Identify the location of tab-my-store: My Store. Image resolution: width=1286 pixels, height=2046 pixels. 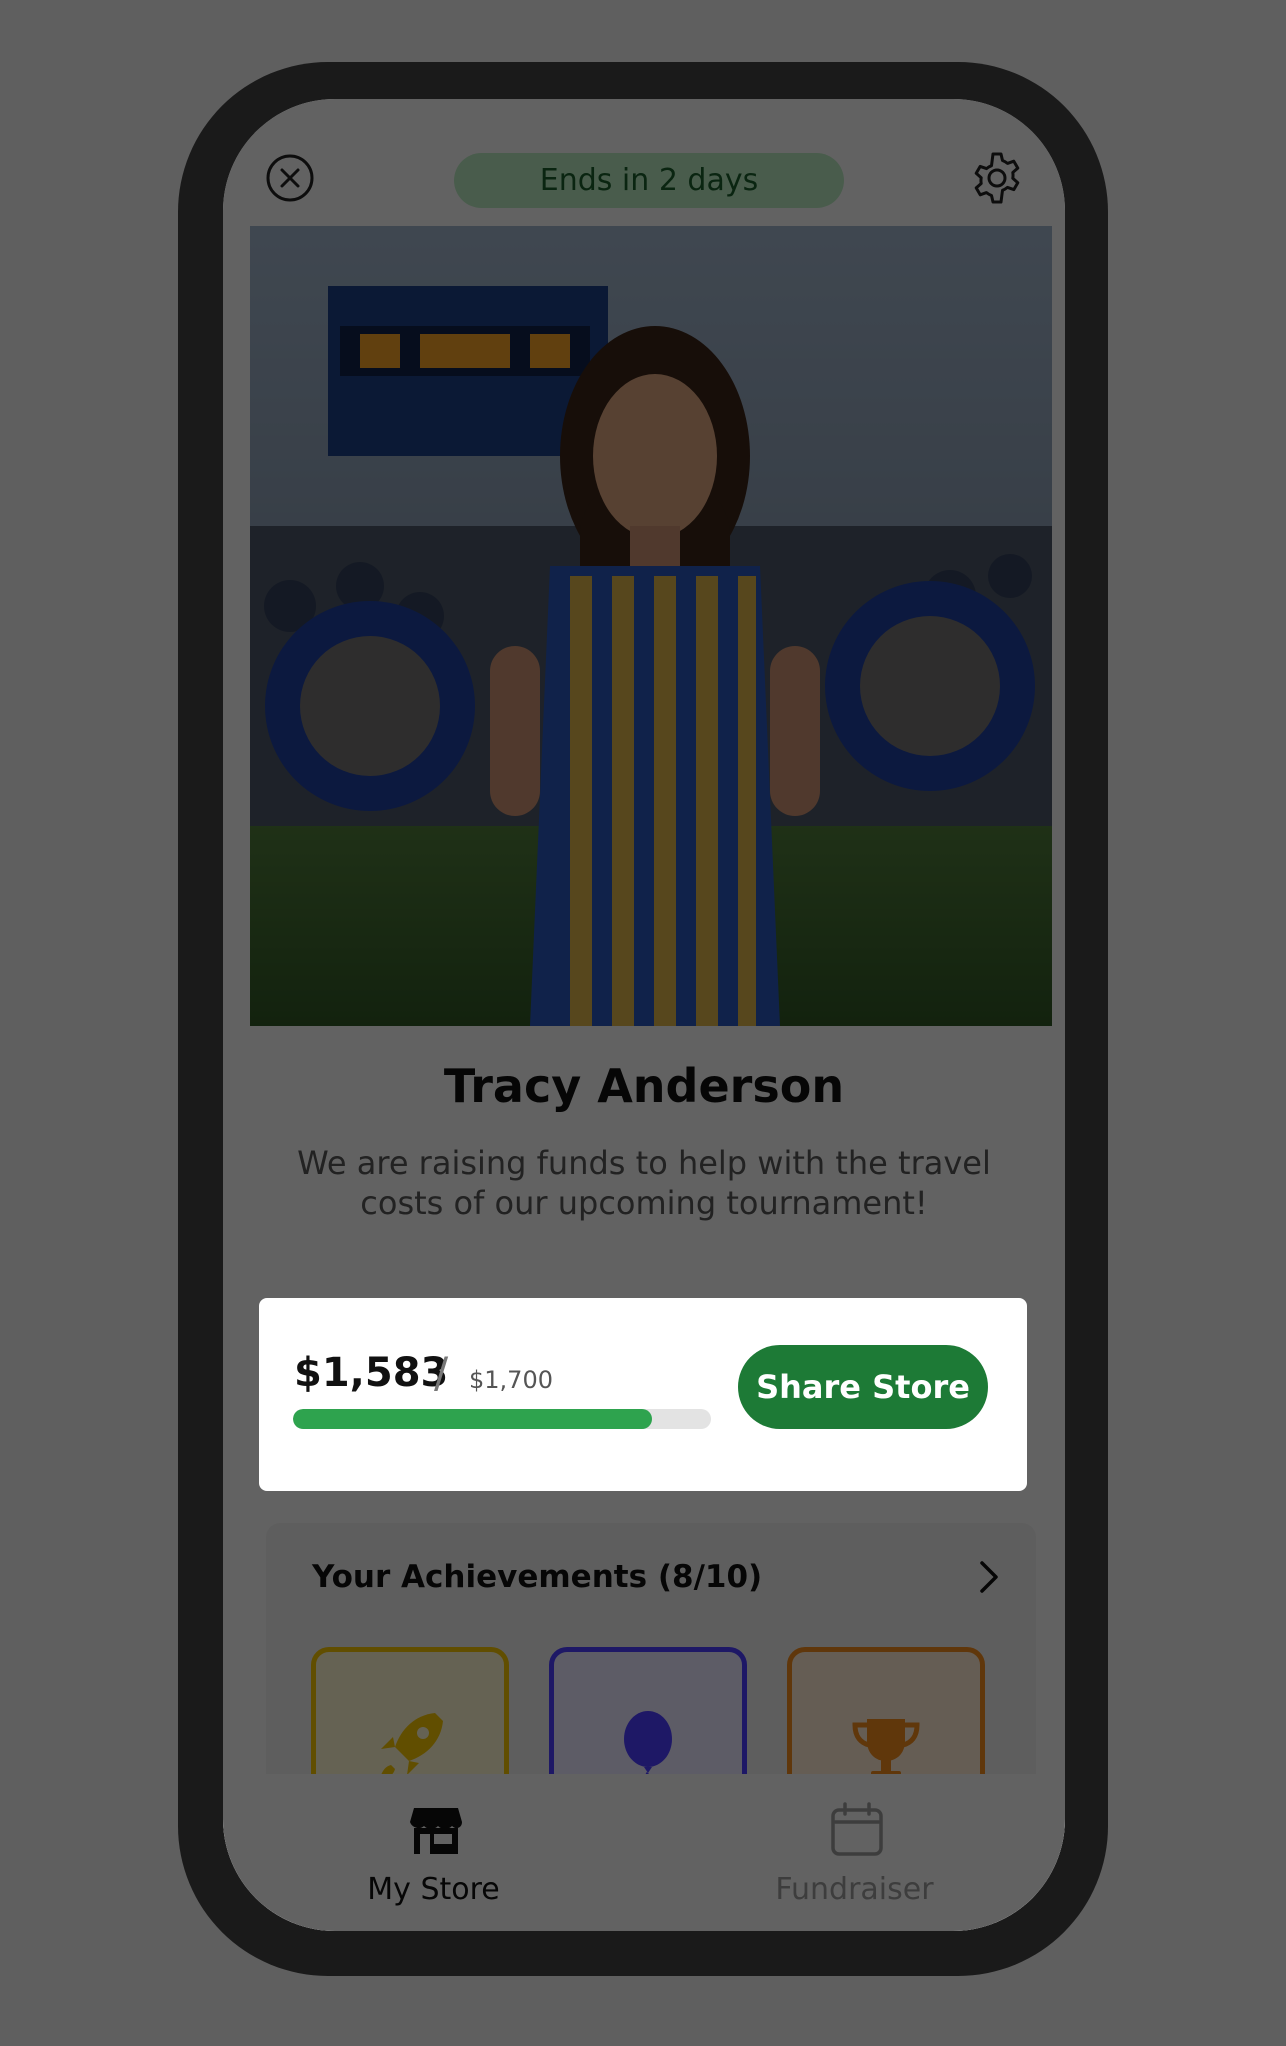
(433, 1852).